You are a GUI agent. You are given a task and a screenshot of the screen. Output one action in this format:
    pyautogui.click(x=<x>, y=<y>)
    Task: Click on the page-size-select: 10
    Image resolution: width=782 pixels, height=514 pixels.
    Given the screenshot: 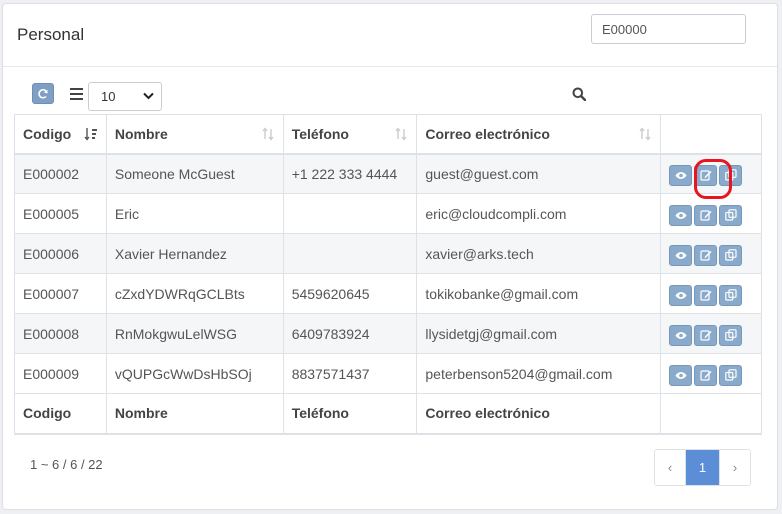 What is the action you would take?
    pyautogui.click(x=125, y=96)
    